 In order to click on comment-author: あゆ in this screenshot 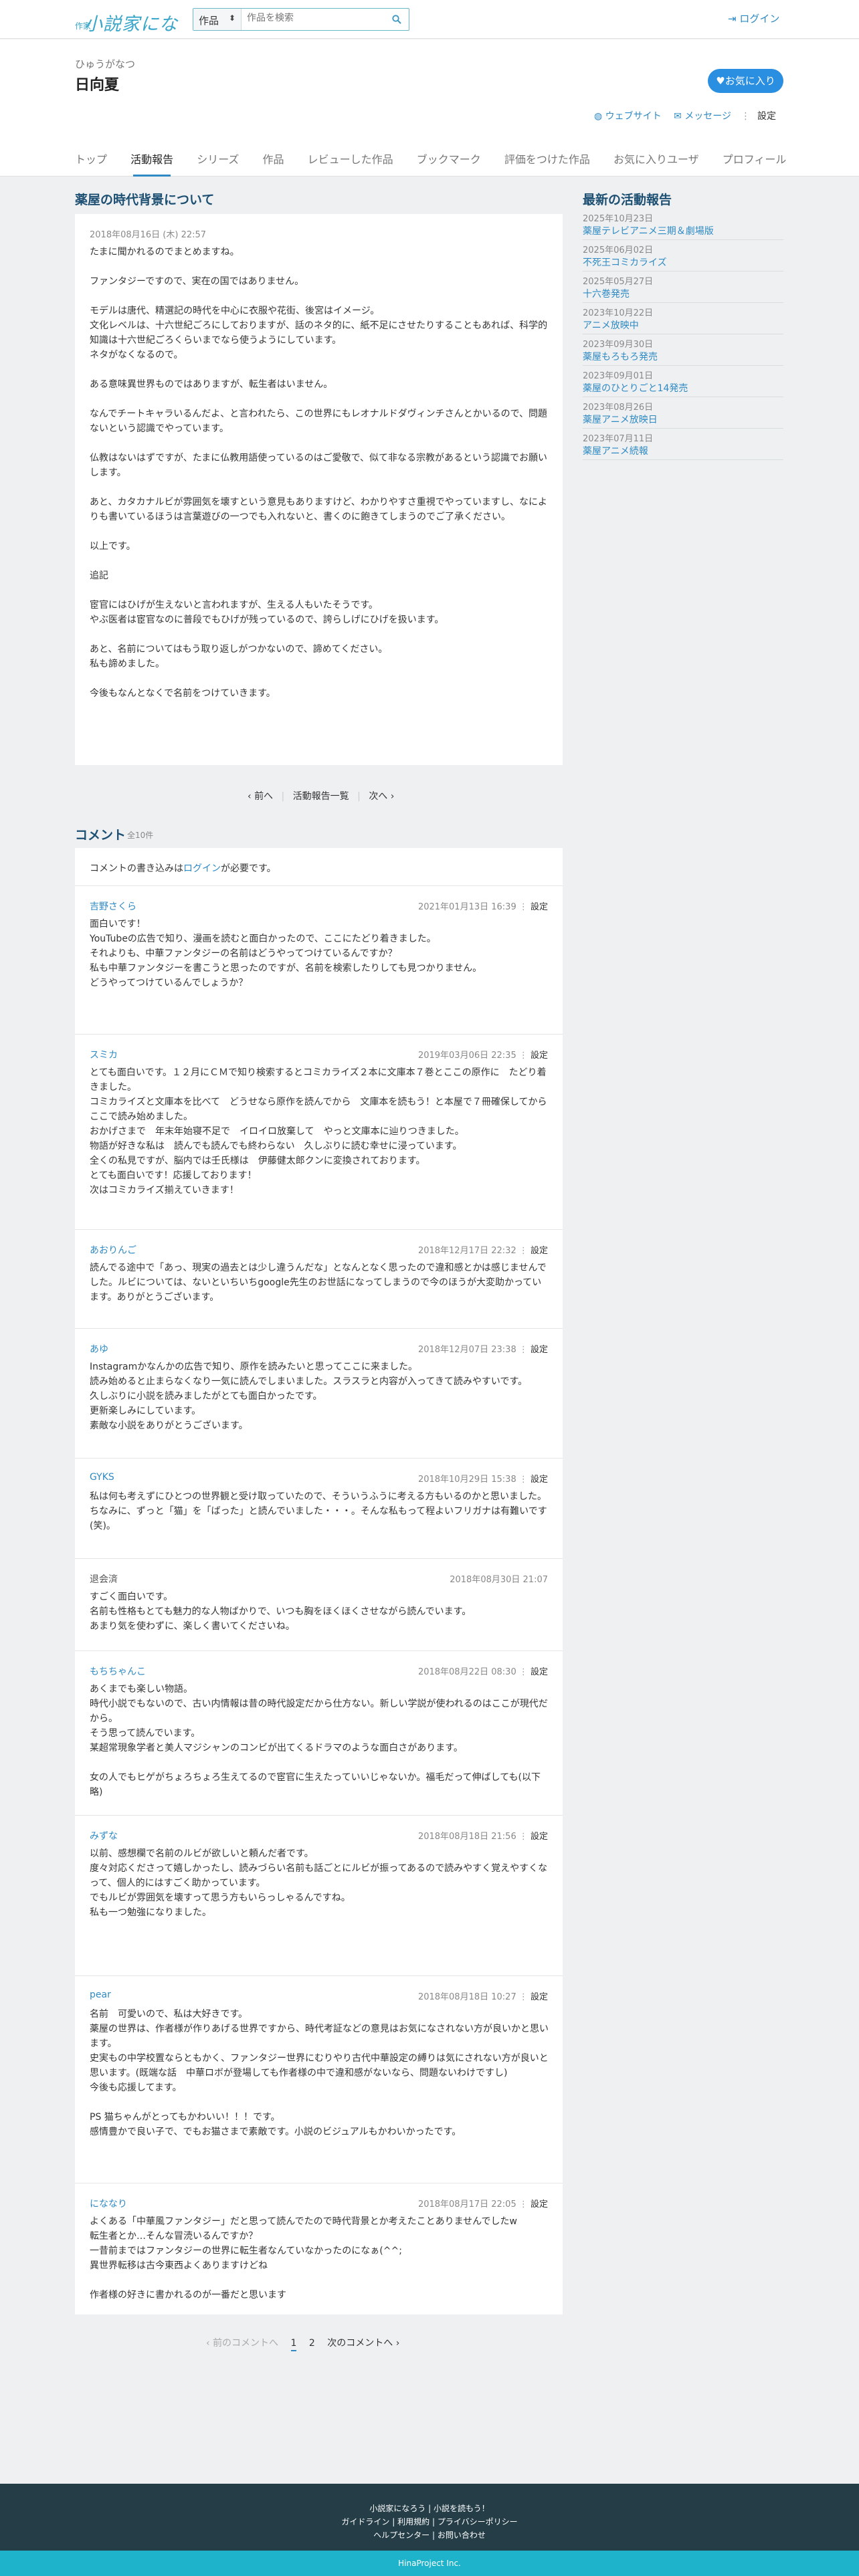, I will do `click(99, 1349)`.